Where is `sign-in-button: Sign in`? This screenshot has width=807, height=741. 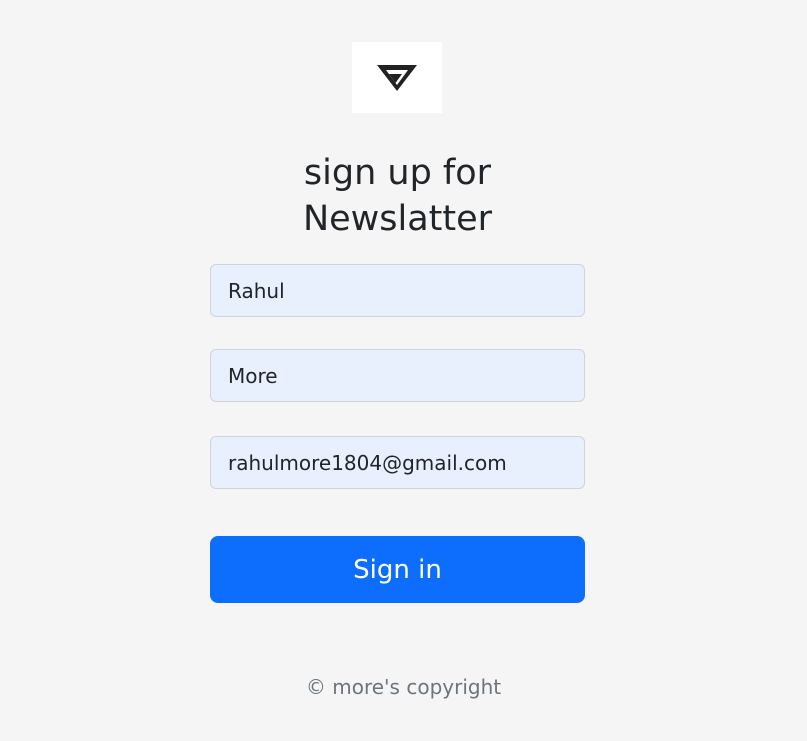 sign-in-button: Sign in is located at coordinates (397, 569).